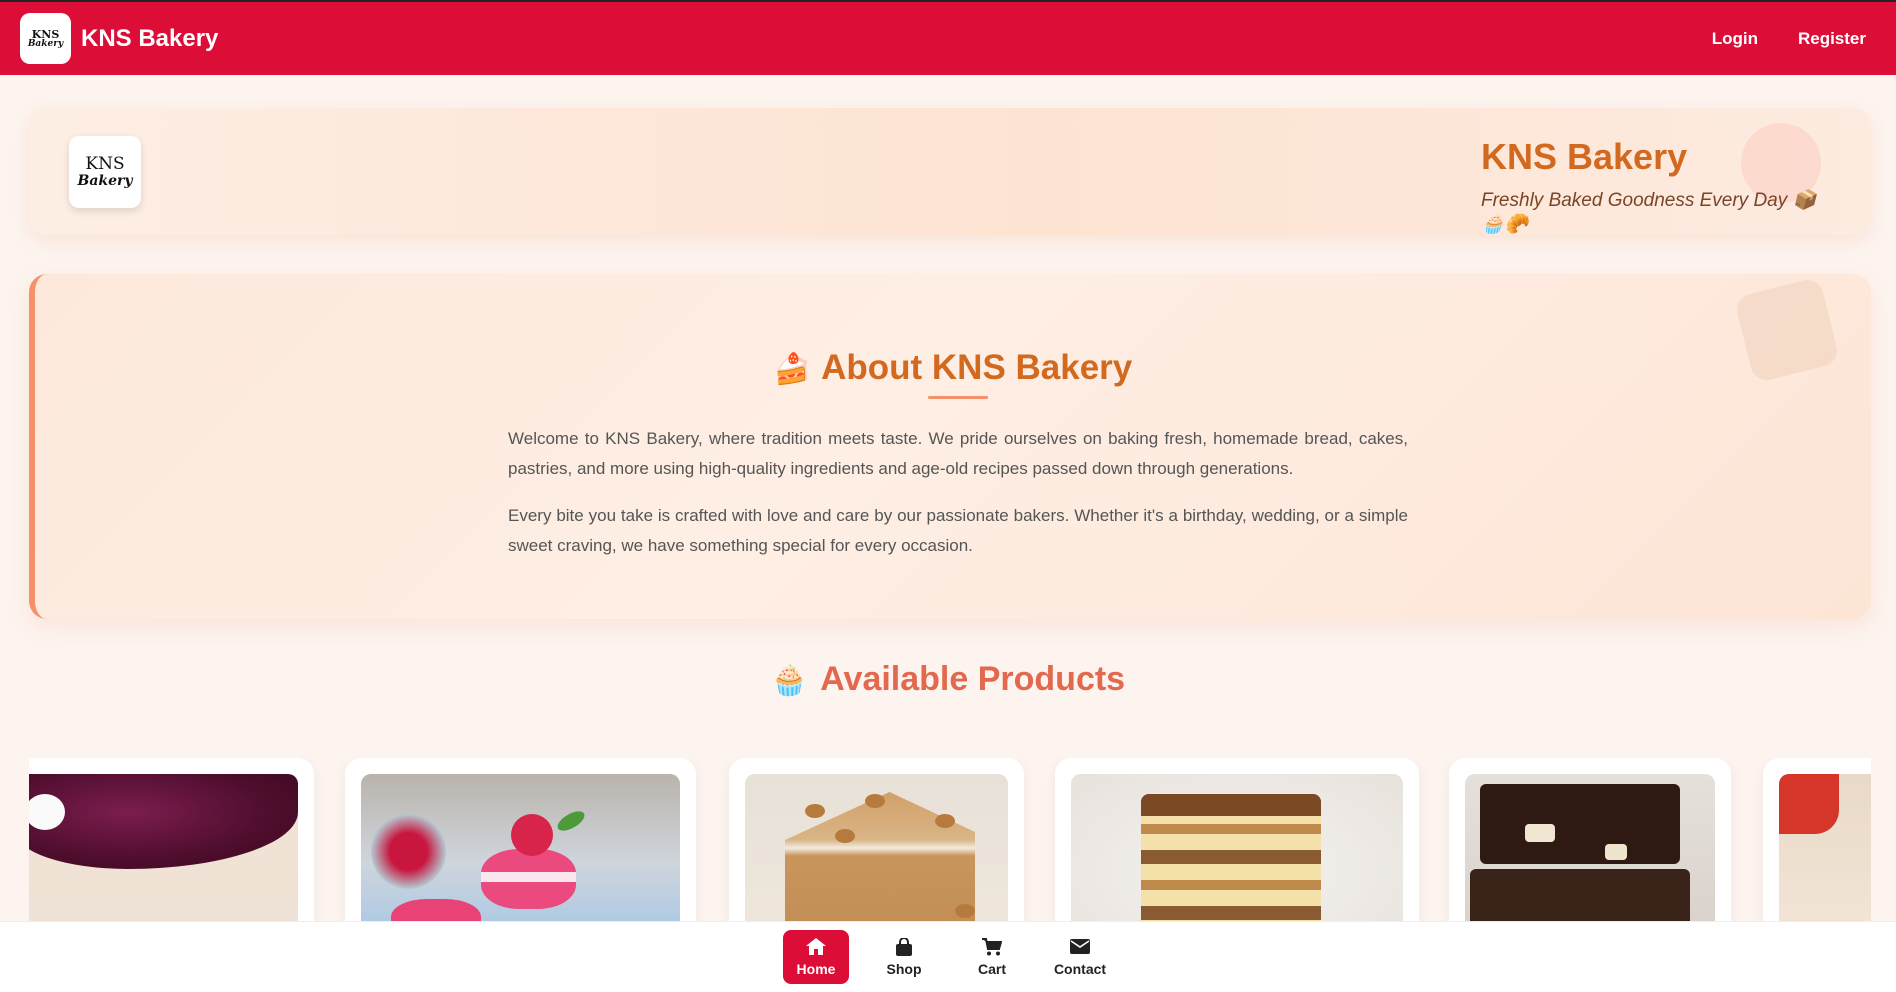 The width and height of the screenshot is (1896, 992). What do you see at coordinates (520, 851) in the screenshot?
I see `product-image-macarons` at bounding box center [520, 851].